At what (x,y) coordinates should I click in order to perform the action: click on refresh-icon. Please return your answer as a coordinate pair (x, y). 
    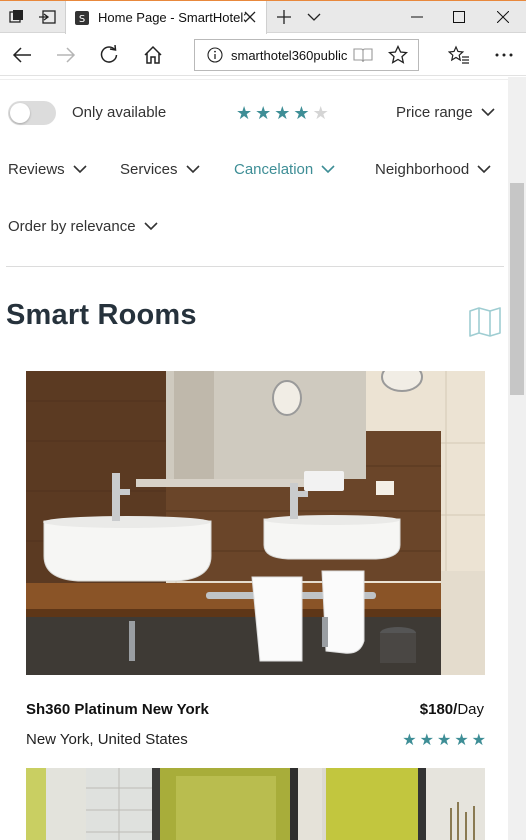
    Looking at the image, I should click on (109, 55).